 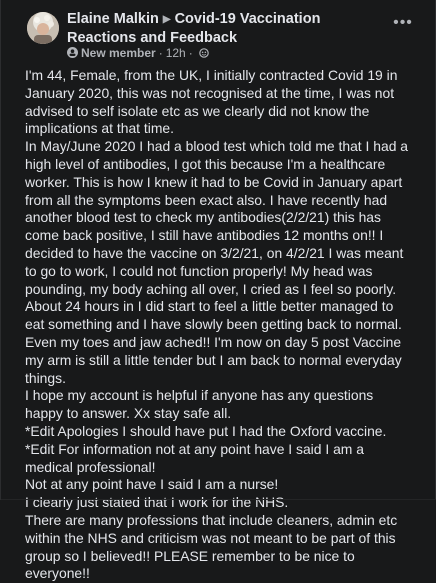 What do you see at coordinates (166, 19) in the screenshot?
I see `caret-right-icon: ▶` at bounding box center [166, 19].